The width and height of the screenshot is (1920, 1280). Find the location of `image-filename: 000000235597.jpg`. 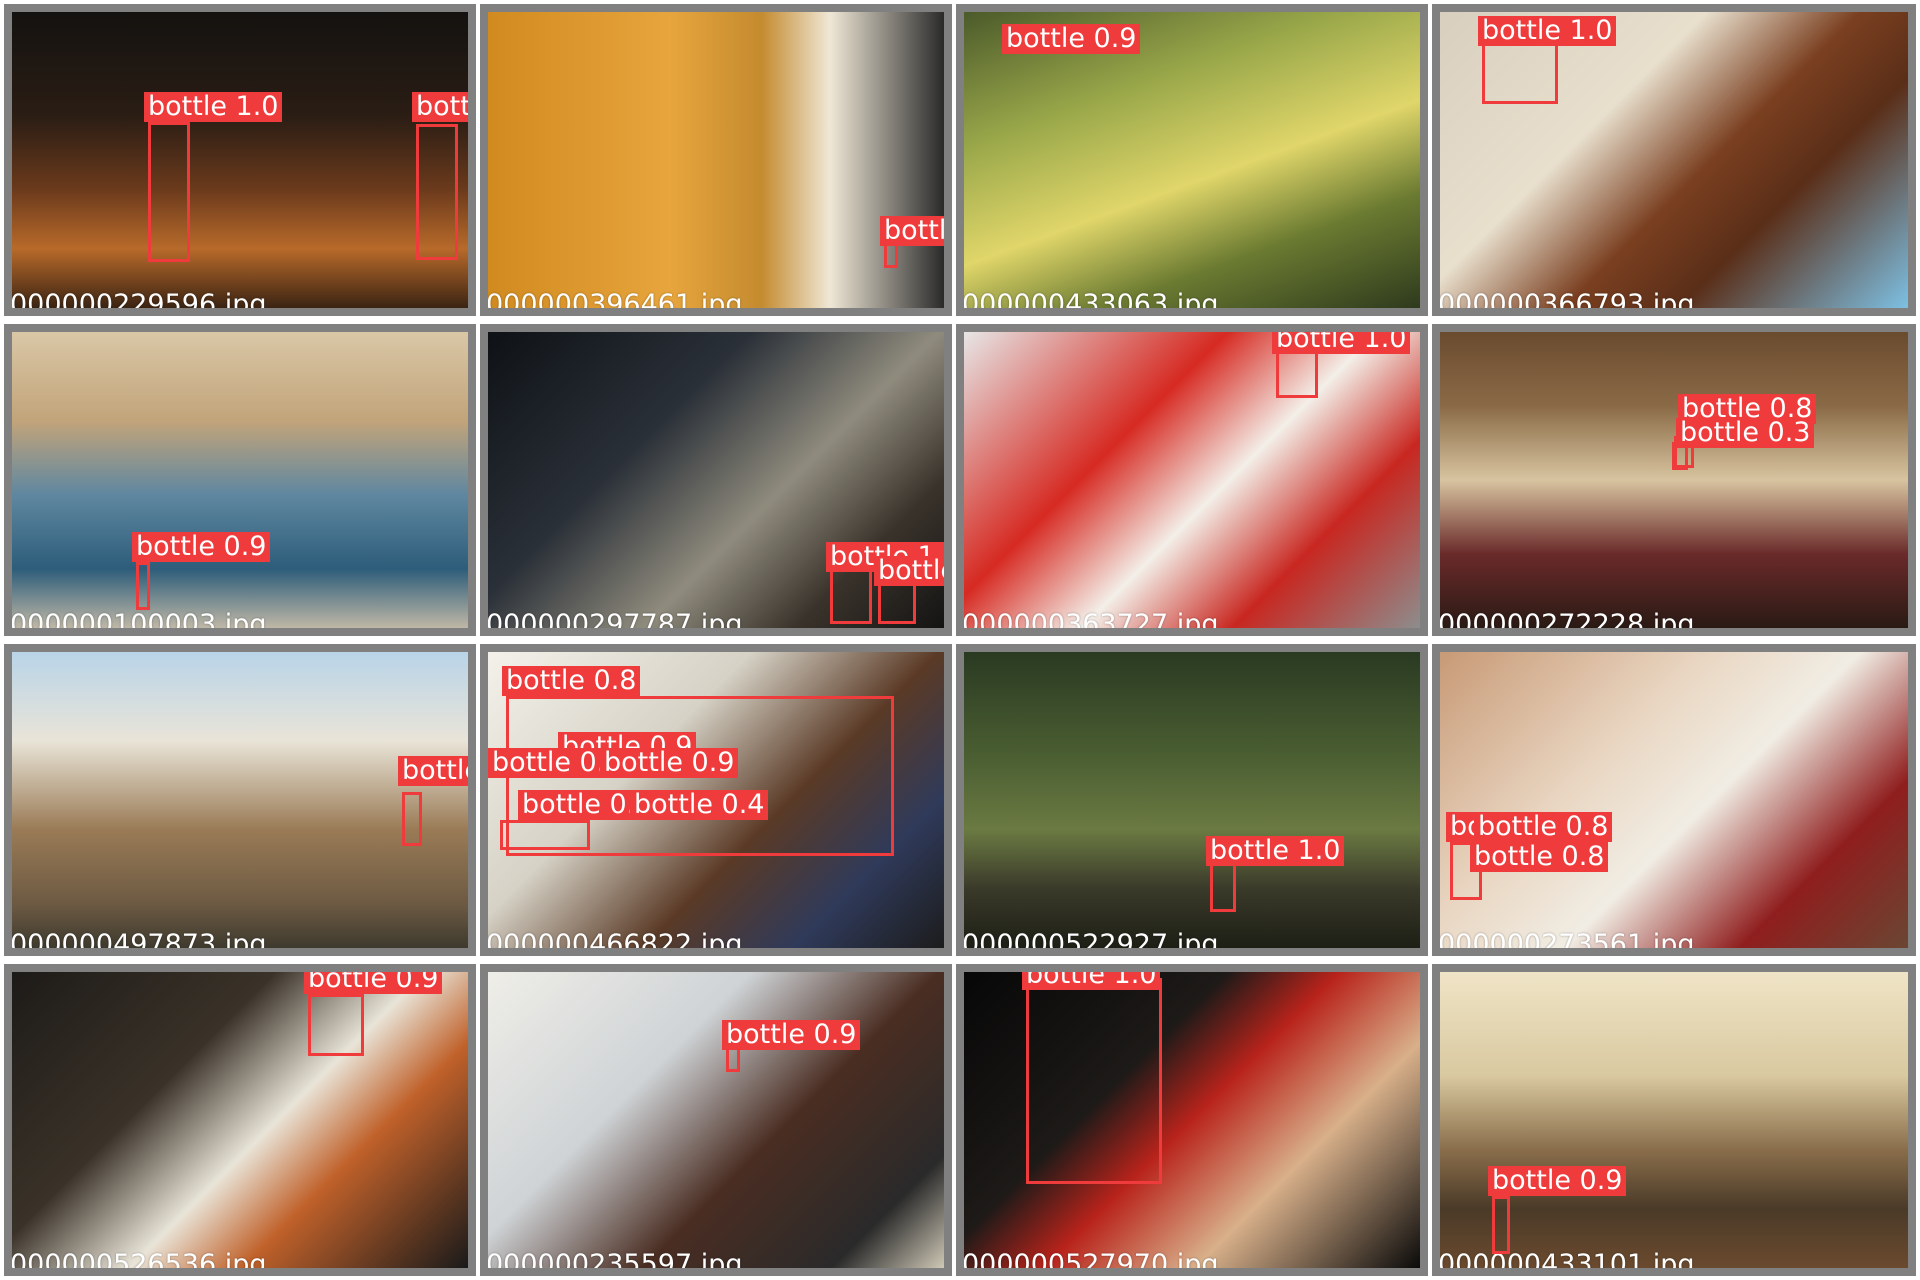

image-filename: 000000235597.jpg is located at coordinates (614, 1262).